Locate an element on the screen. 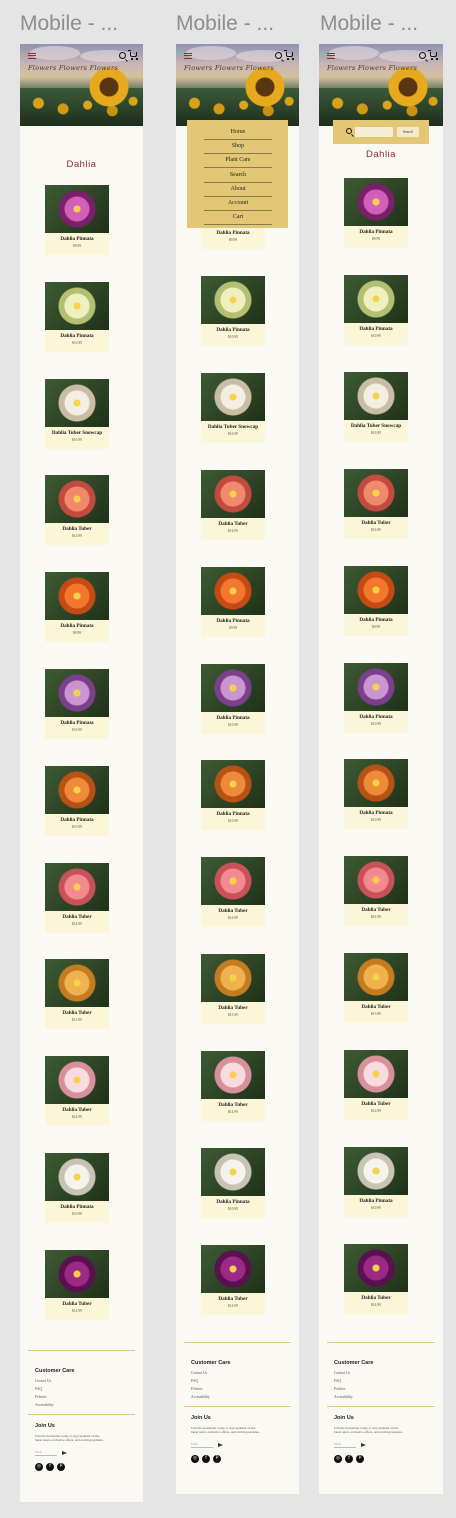 The width and height of the screenshot is (456, 1518). product-card: Dahlia Tuber $13.99 is located at coordinates (77, 994).